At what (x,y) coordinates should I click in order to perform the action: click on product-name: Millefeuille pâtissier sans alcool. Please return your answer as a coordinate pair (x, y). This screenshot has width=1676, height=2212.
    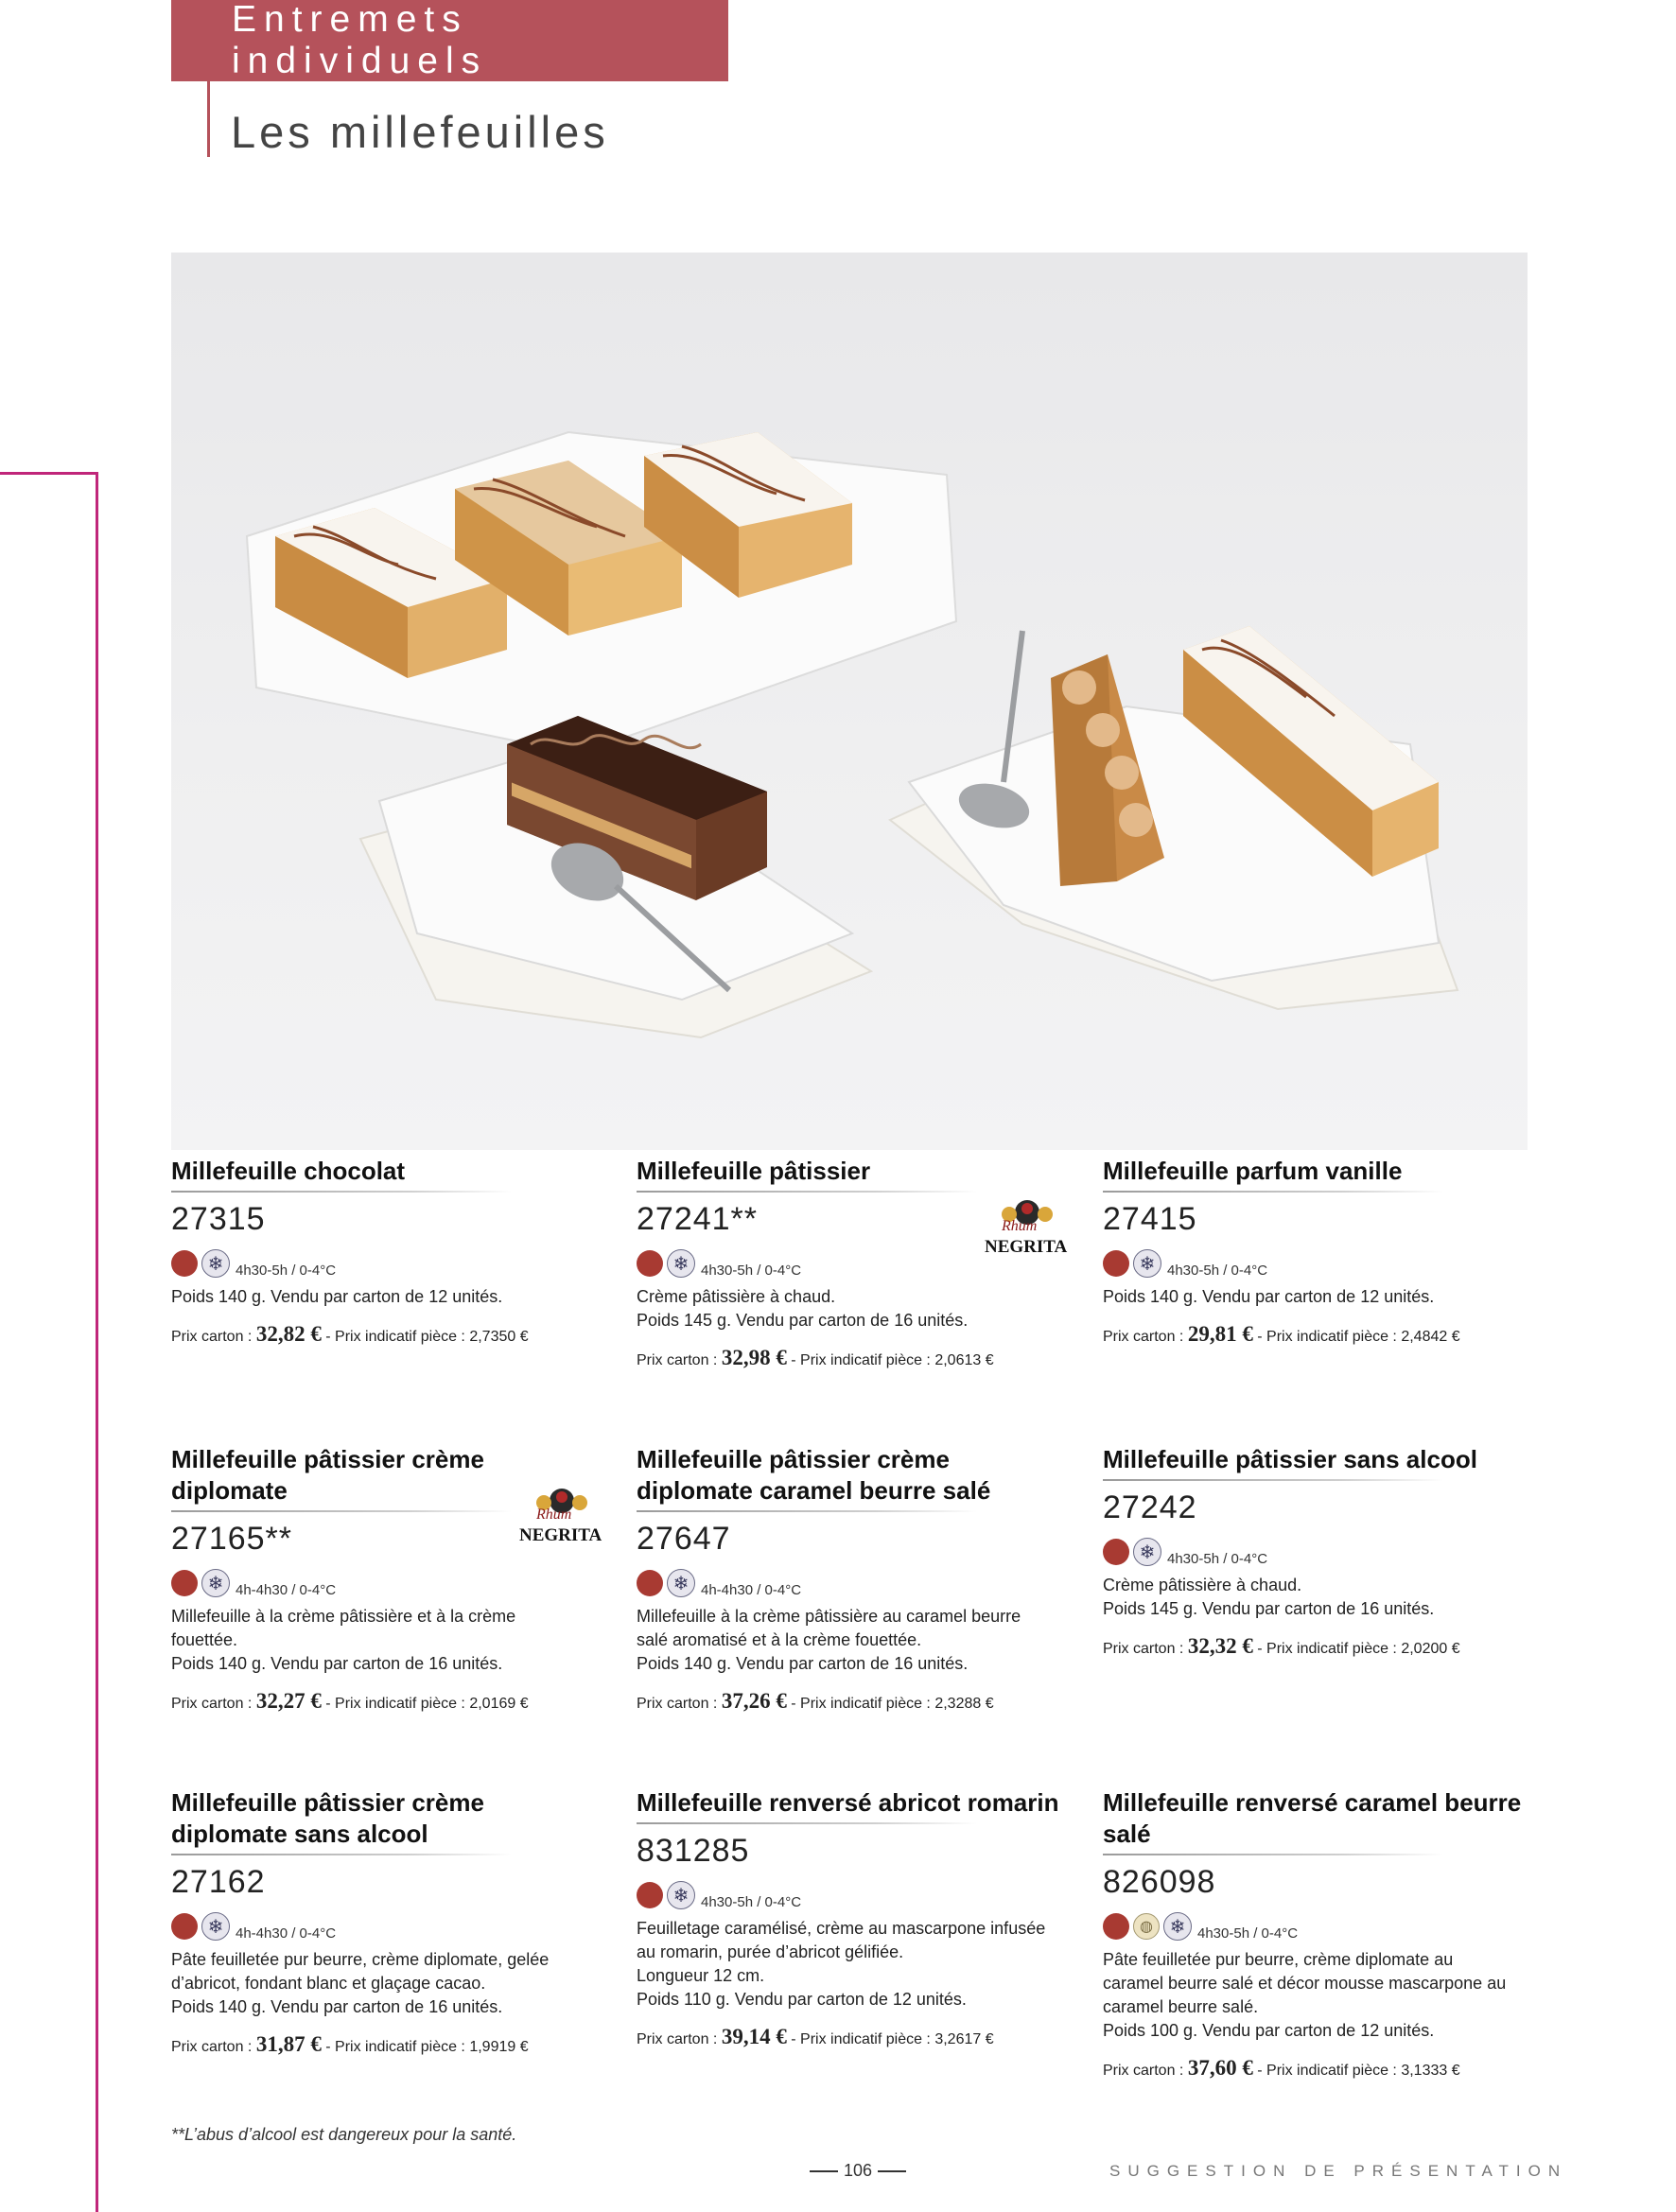
    Looking at the image, I should click on (1290, 1459).